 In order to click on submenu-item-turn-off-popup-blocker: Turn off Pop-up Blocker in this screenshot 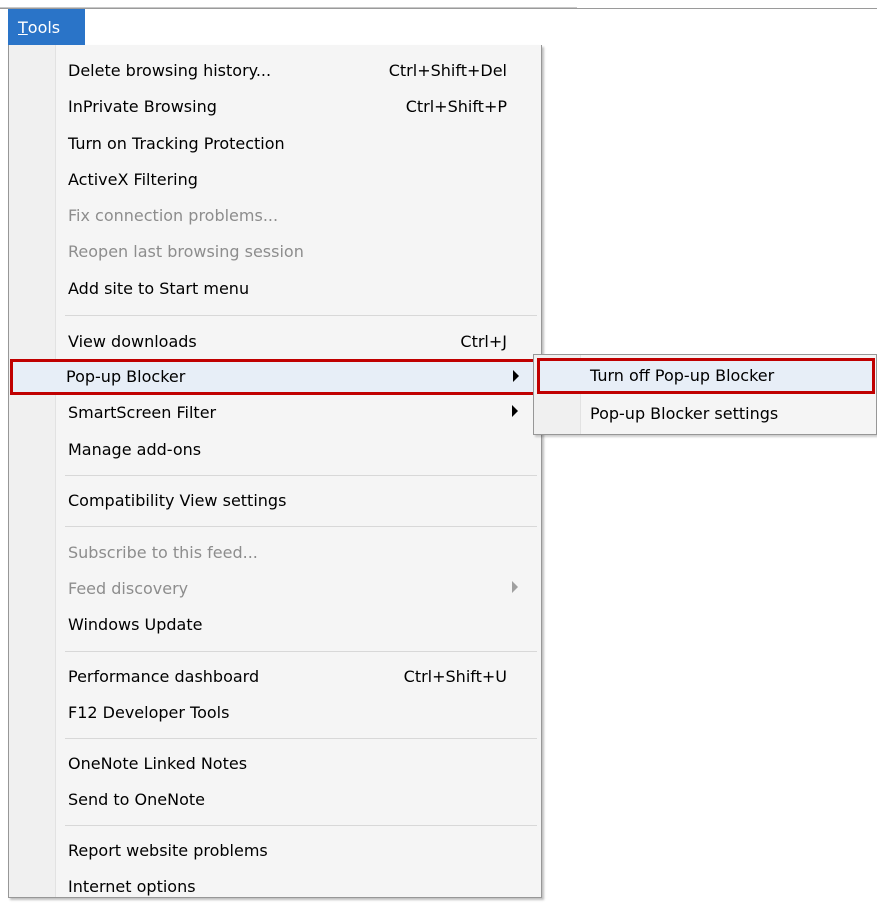, I will do `click(706, 376)`.